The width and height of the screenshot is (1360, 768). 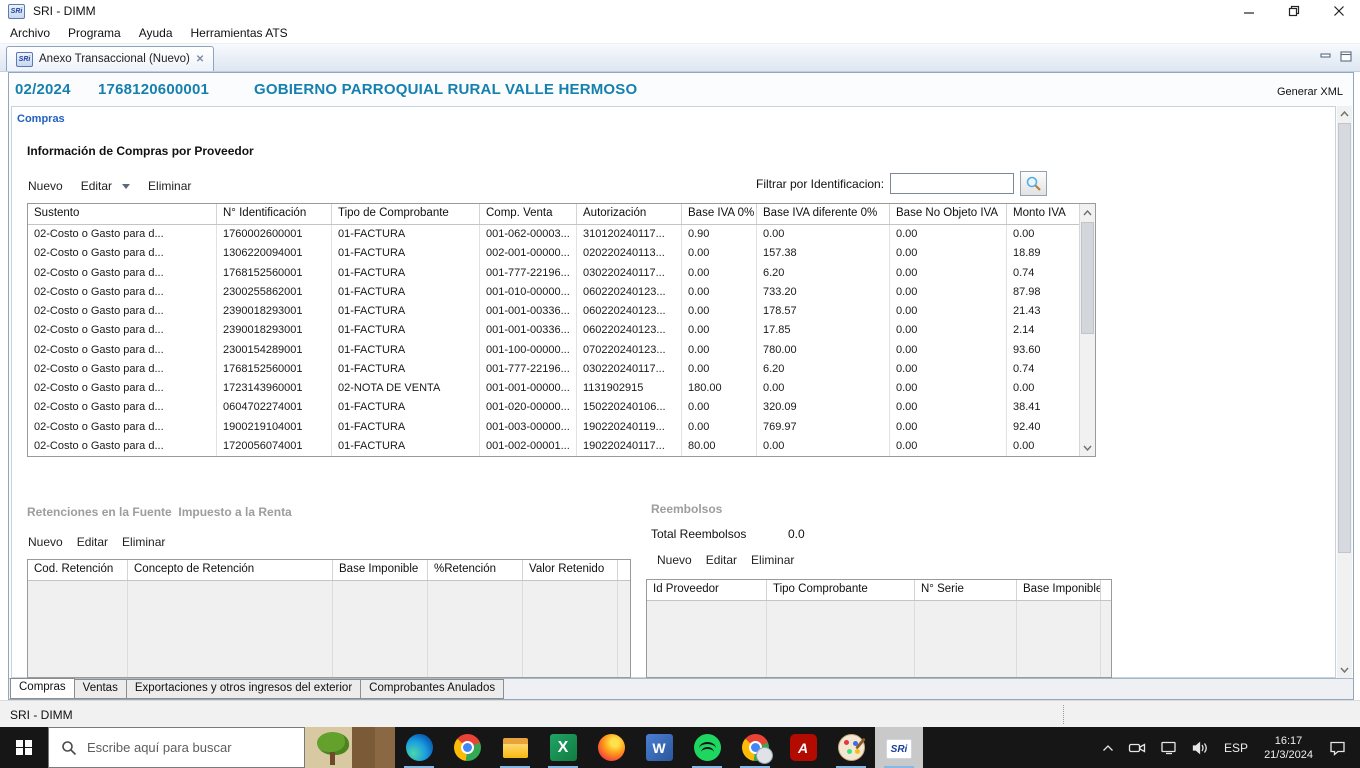 I want to click on tab-label: Anexo Transaccional (Nuevo), so click(x=114, y=59).